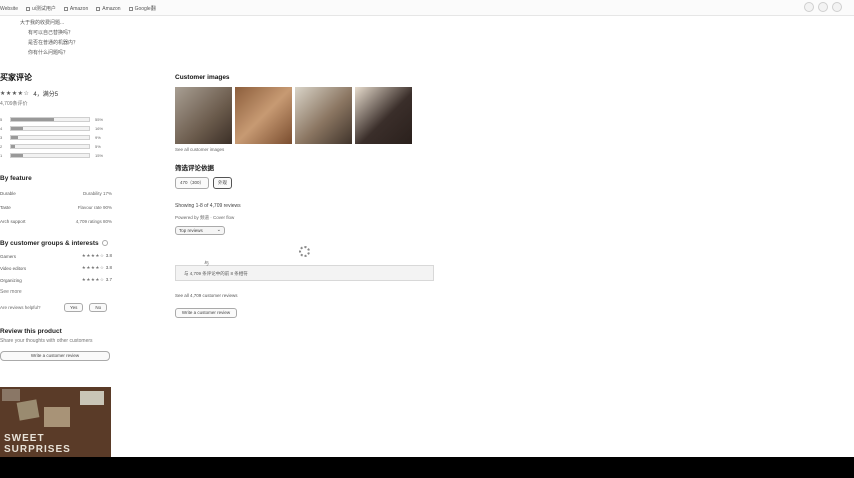  Describe the element at coordinates (55, 356) in the screenshot. I see `write-review-button: Write a customer review` at that location.